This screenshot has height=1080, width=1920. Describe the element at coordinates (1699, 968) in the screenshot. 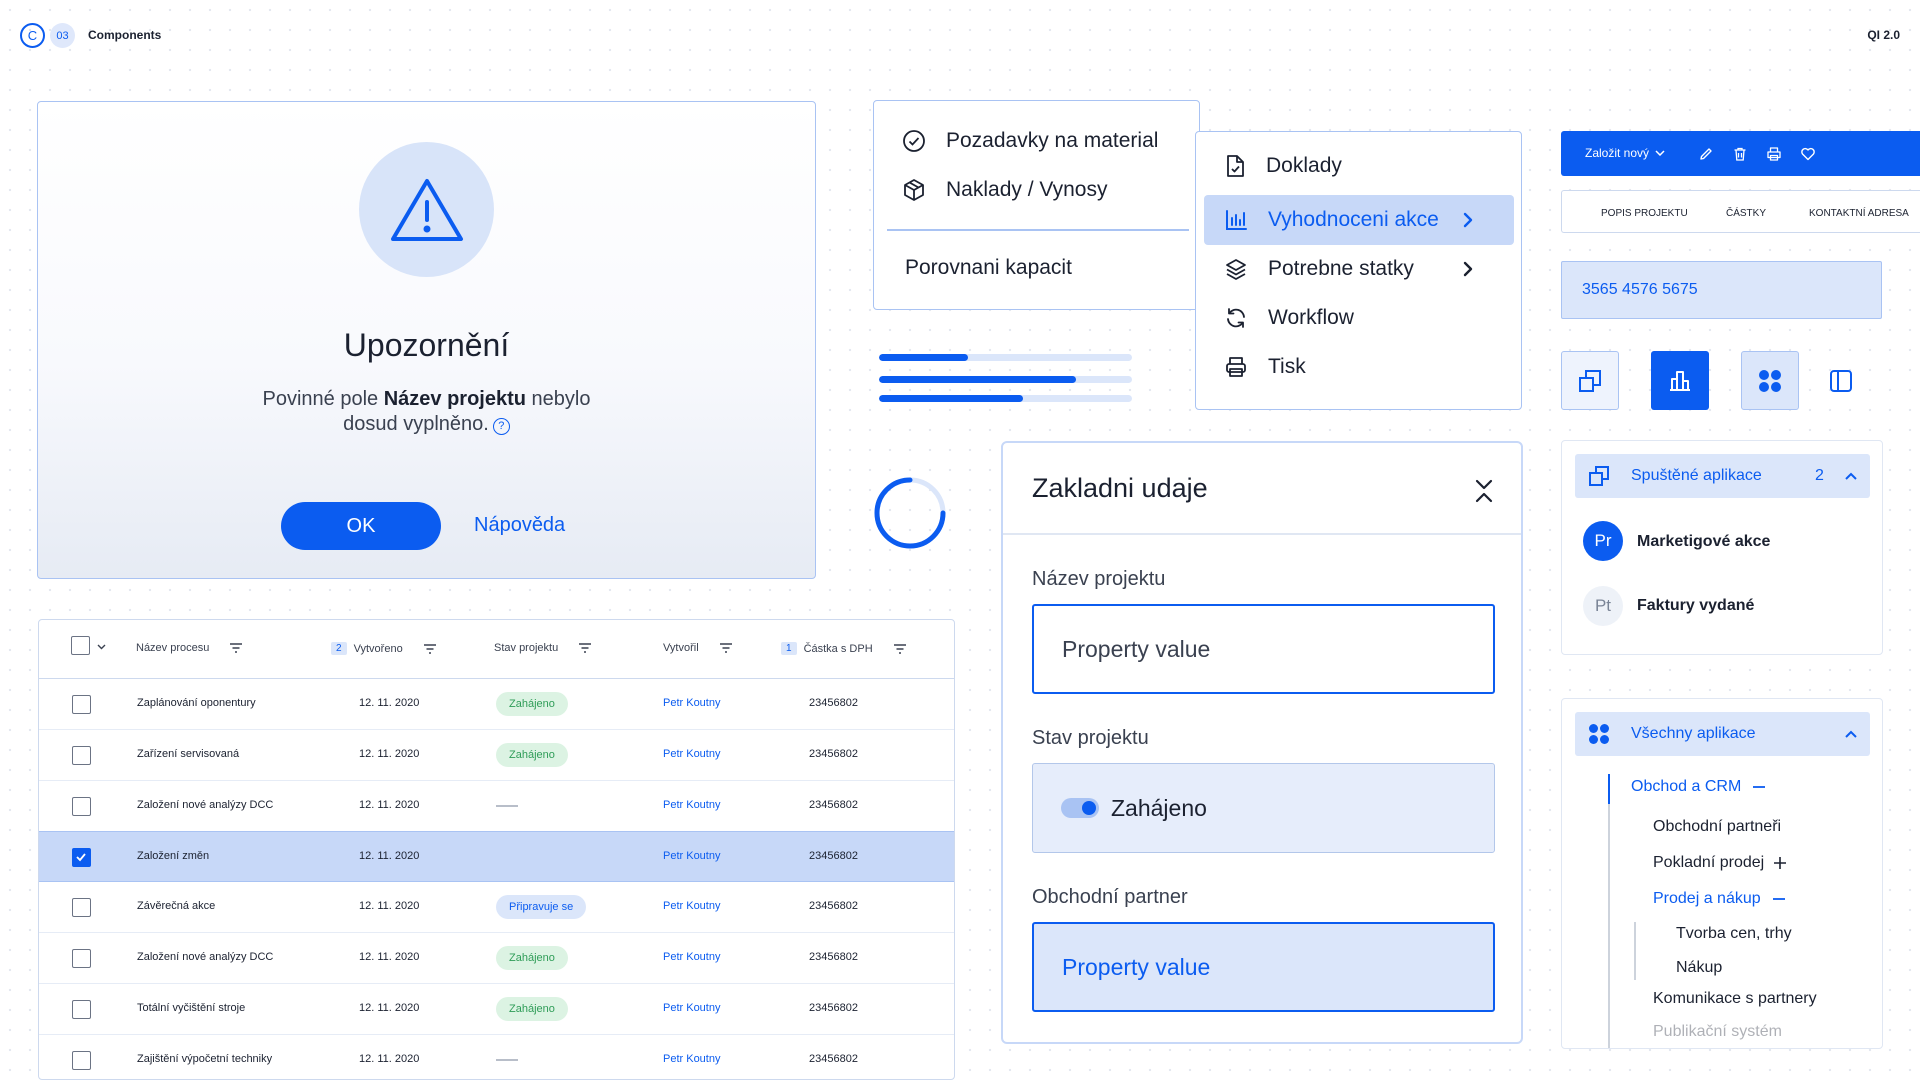

I see `tree-item-purchase: Nákup` at that location.